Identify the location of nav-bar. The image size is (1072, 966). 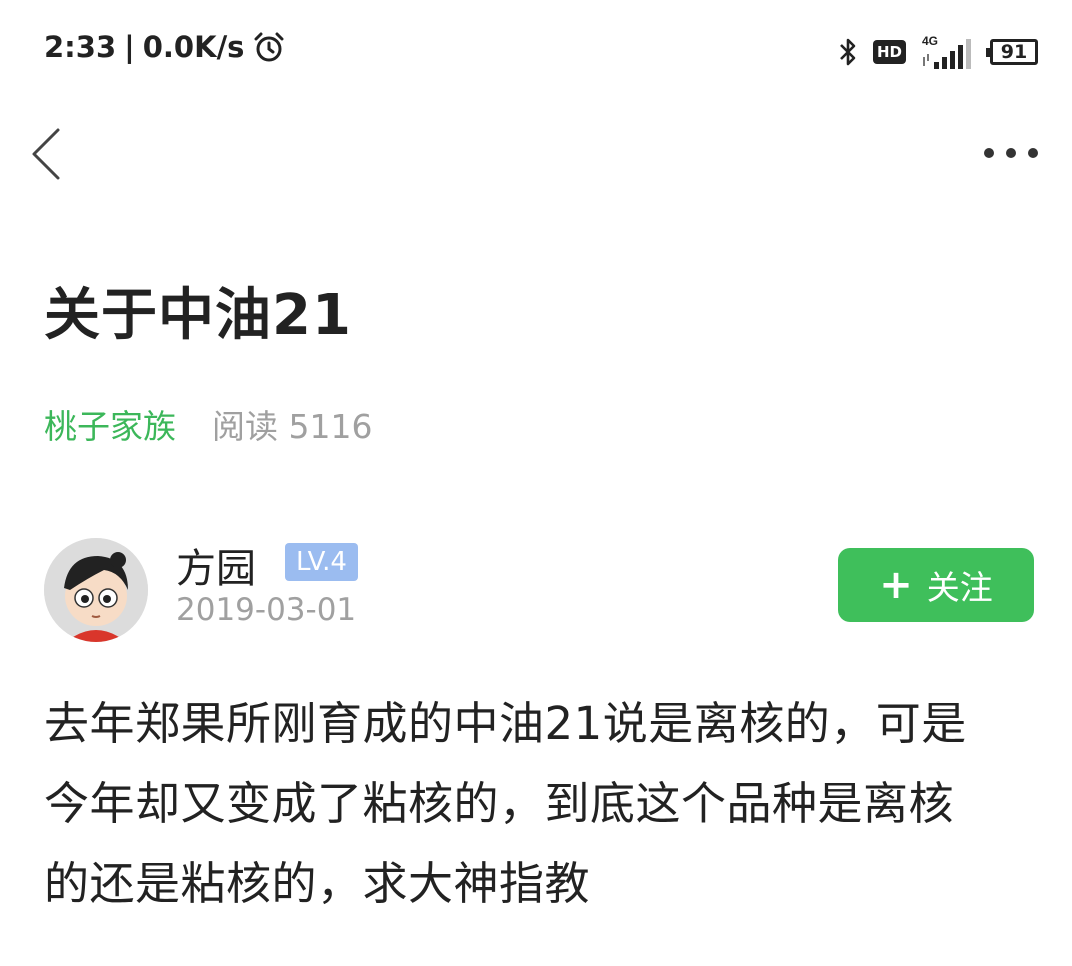
(536, 155).